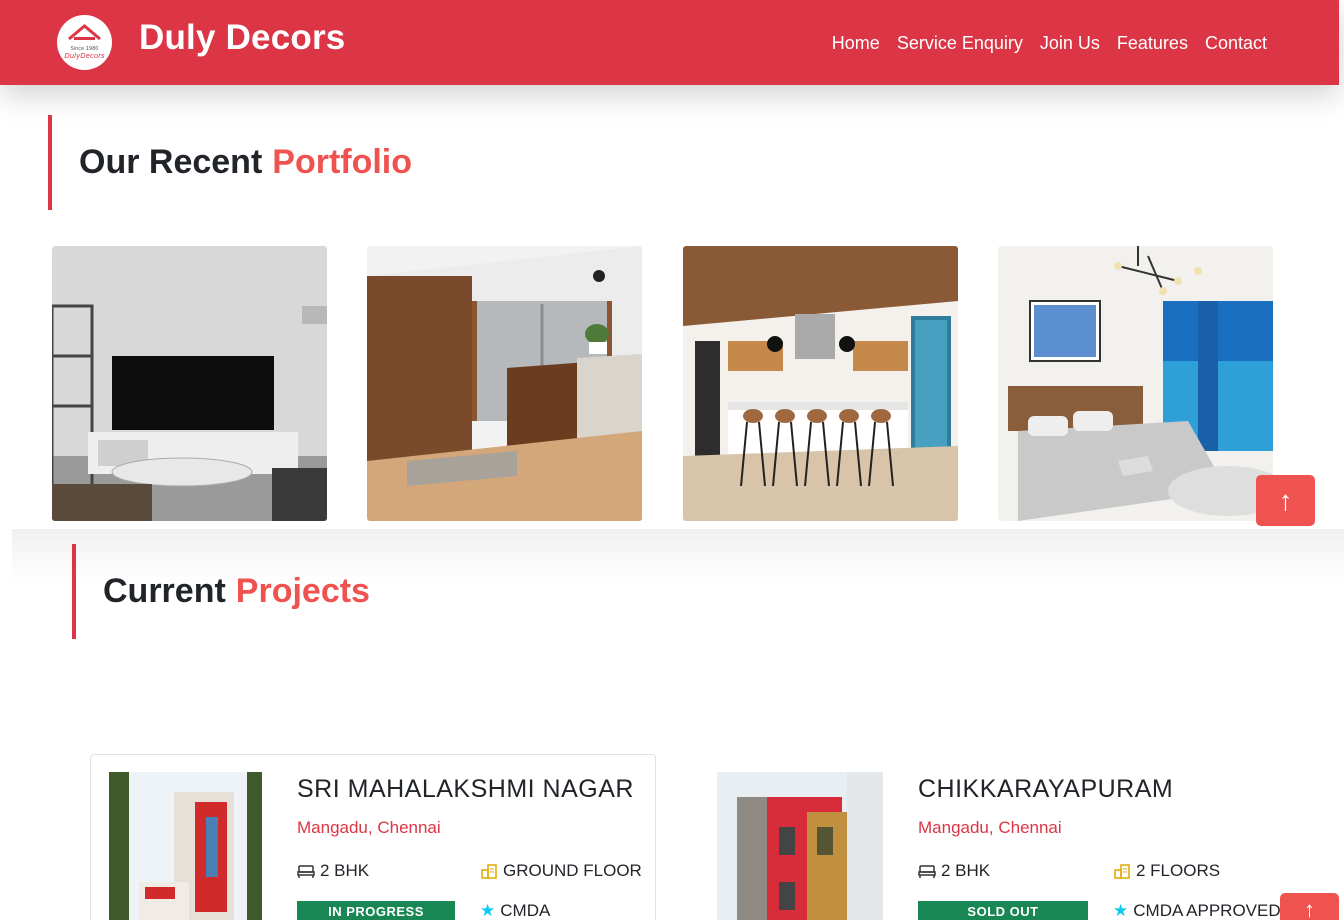  I want to click on projects-heading: Current Projects, so click(221, 591).